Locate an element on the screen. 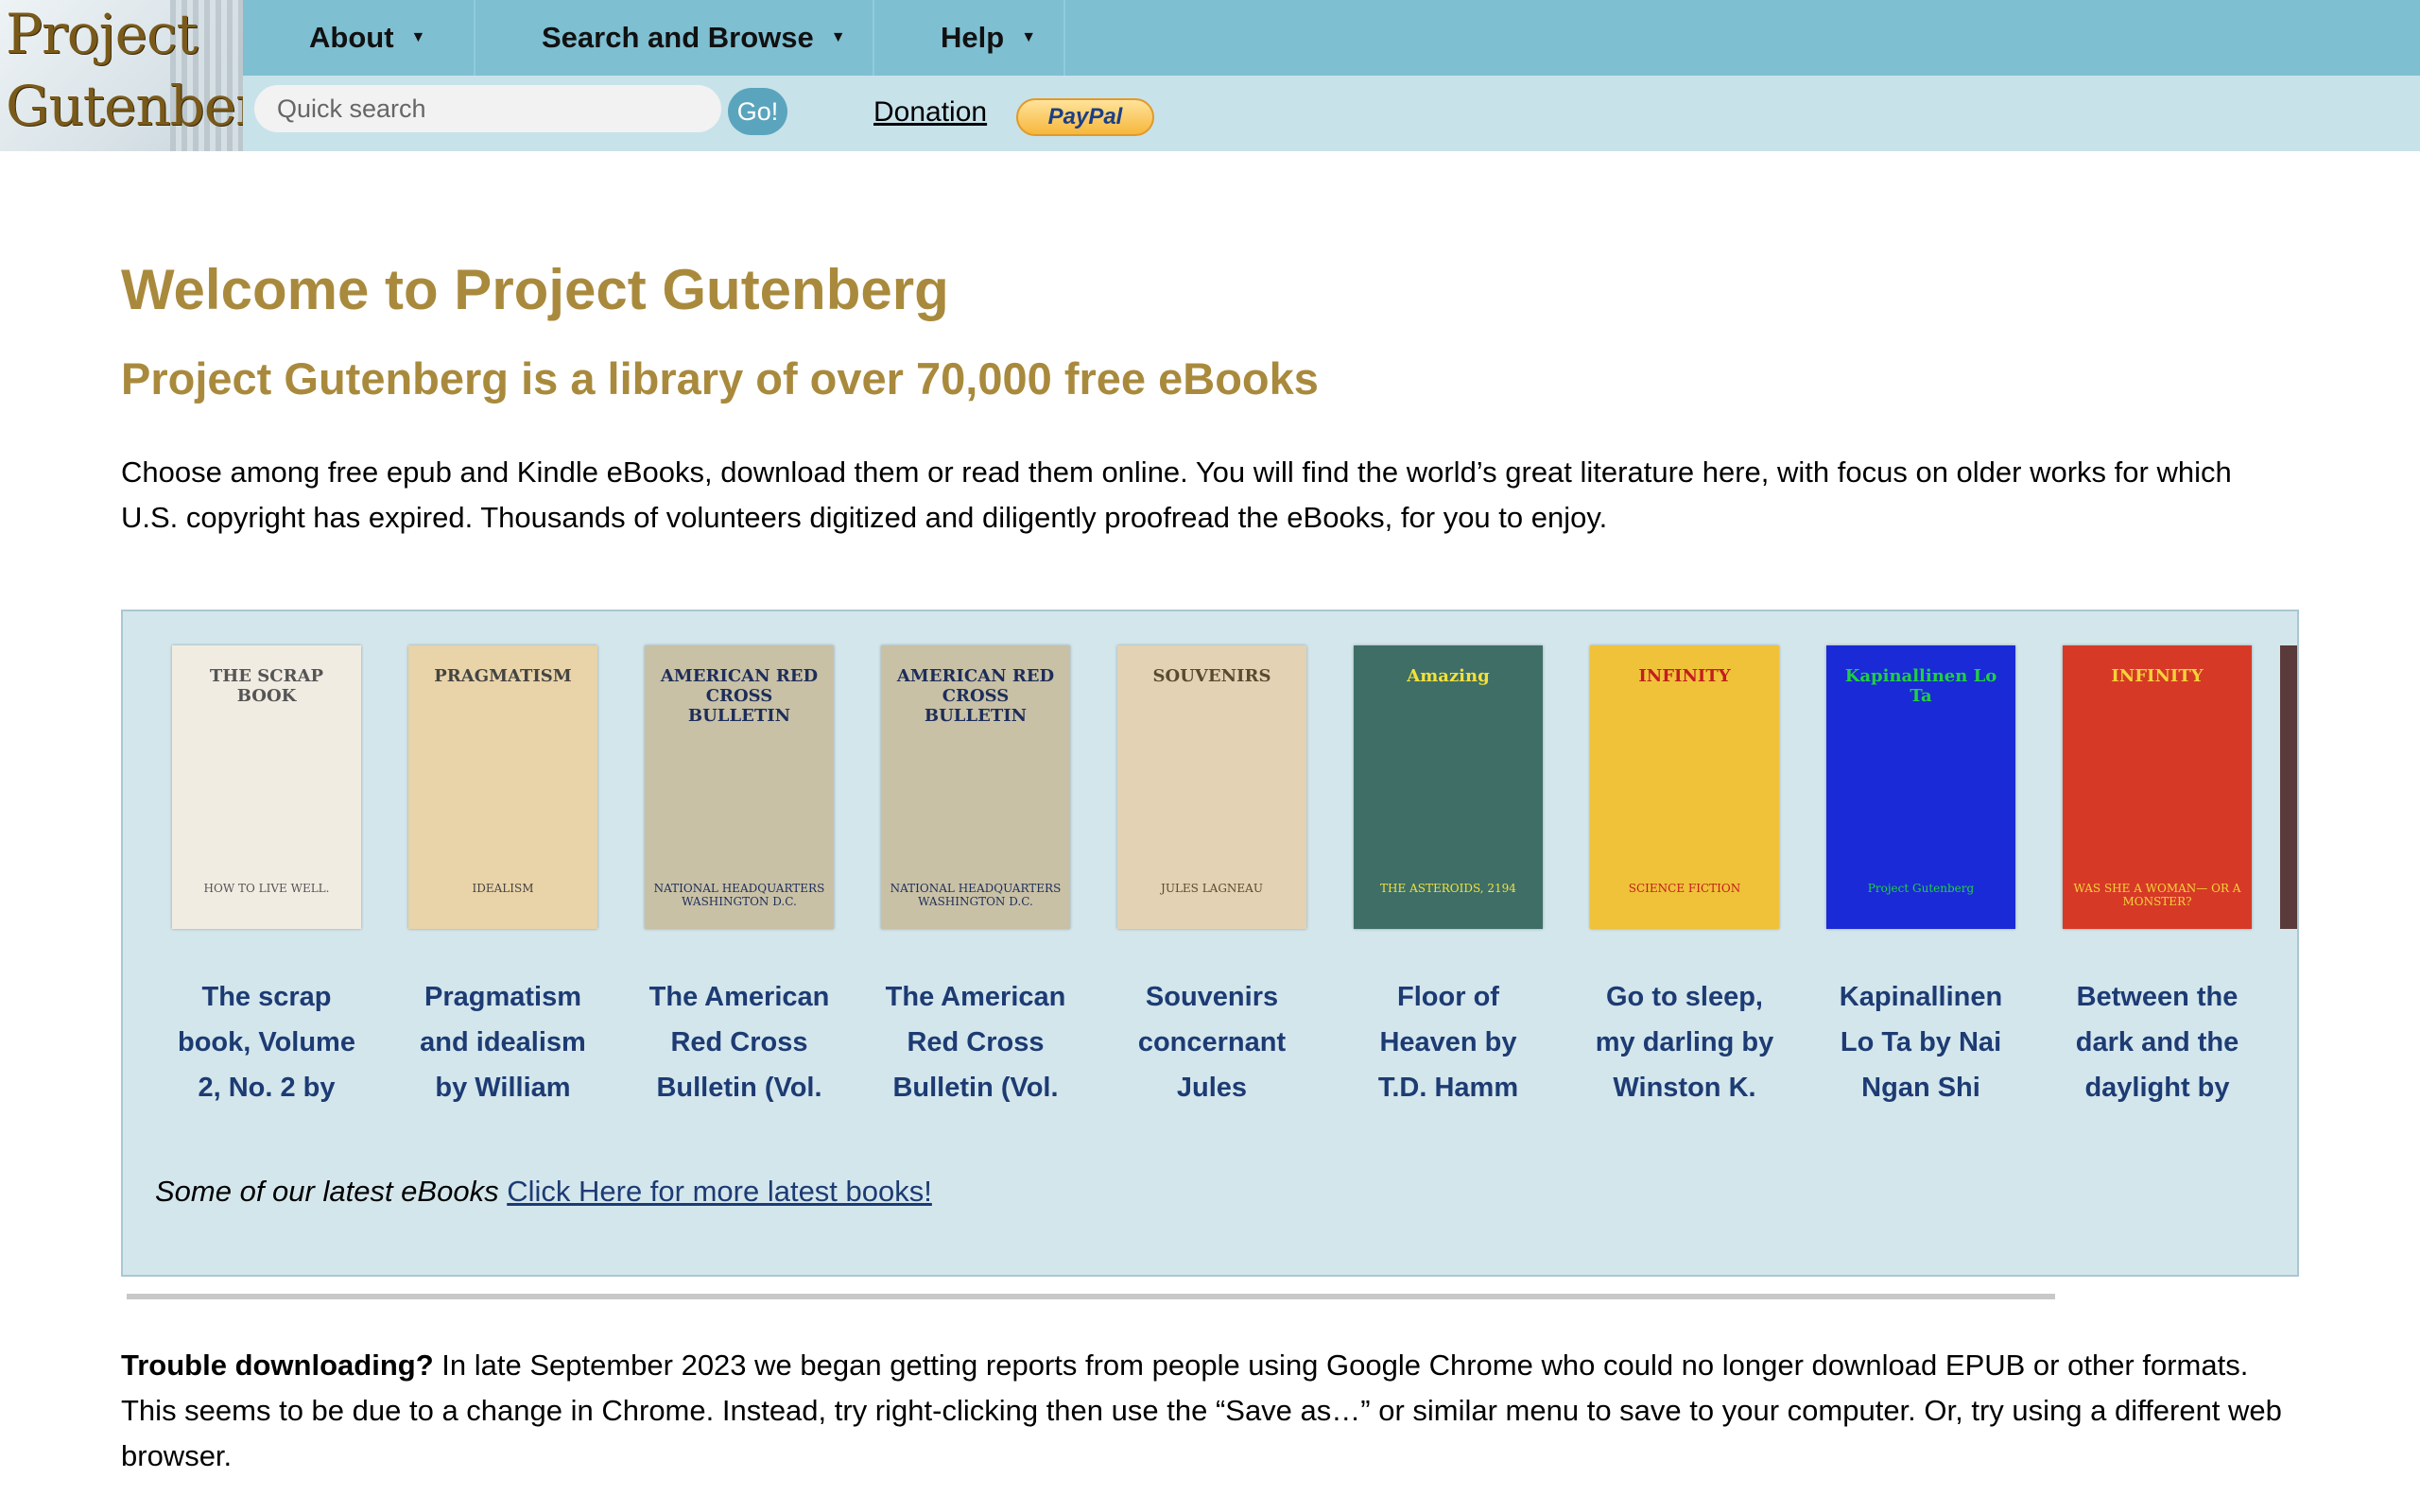 Image resolution: width=2420 pixels, height=1512 pixels. book-title: Kapinallinen Lo Ta by Nai Ngan Shi is located at coordinates (1921, 1042).